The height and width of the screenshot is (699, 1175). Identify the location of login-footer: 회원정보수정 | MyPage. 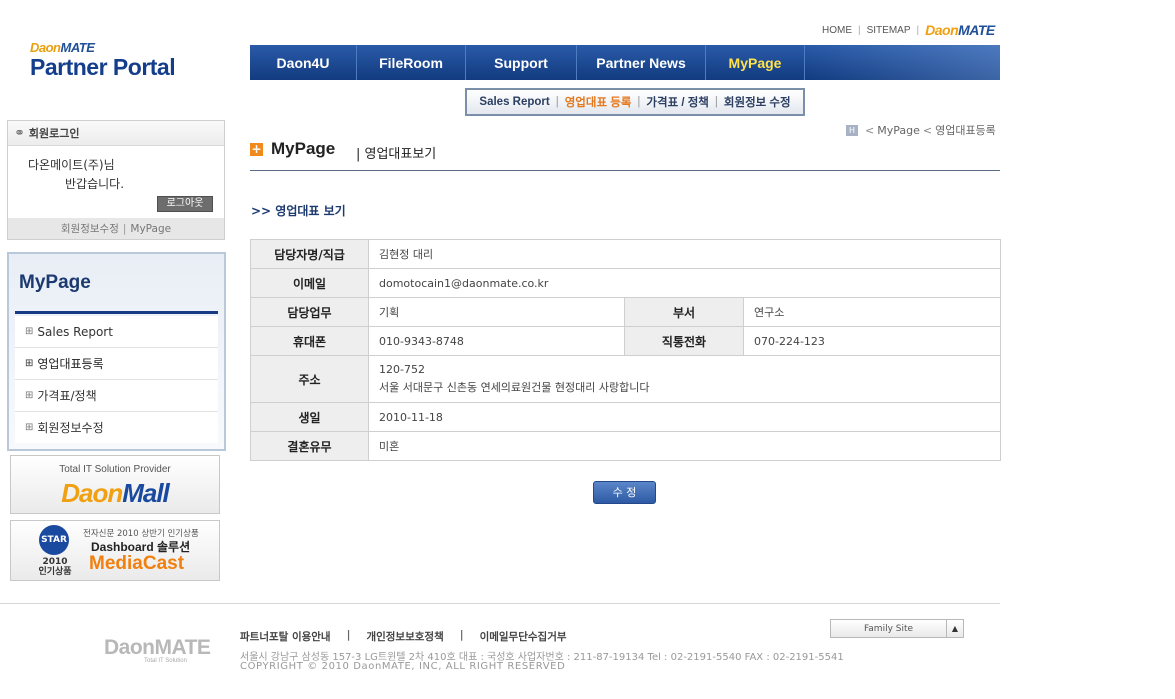
(116, 228).